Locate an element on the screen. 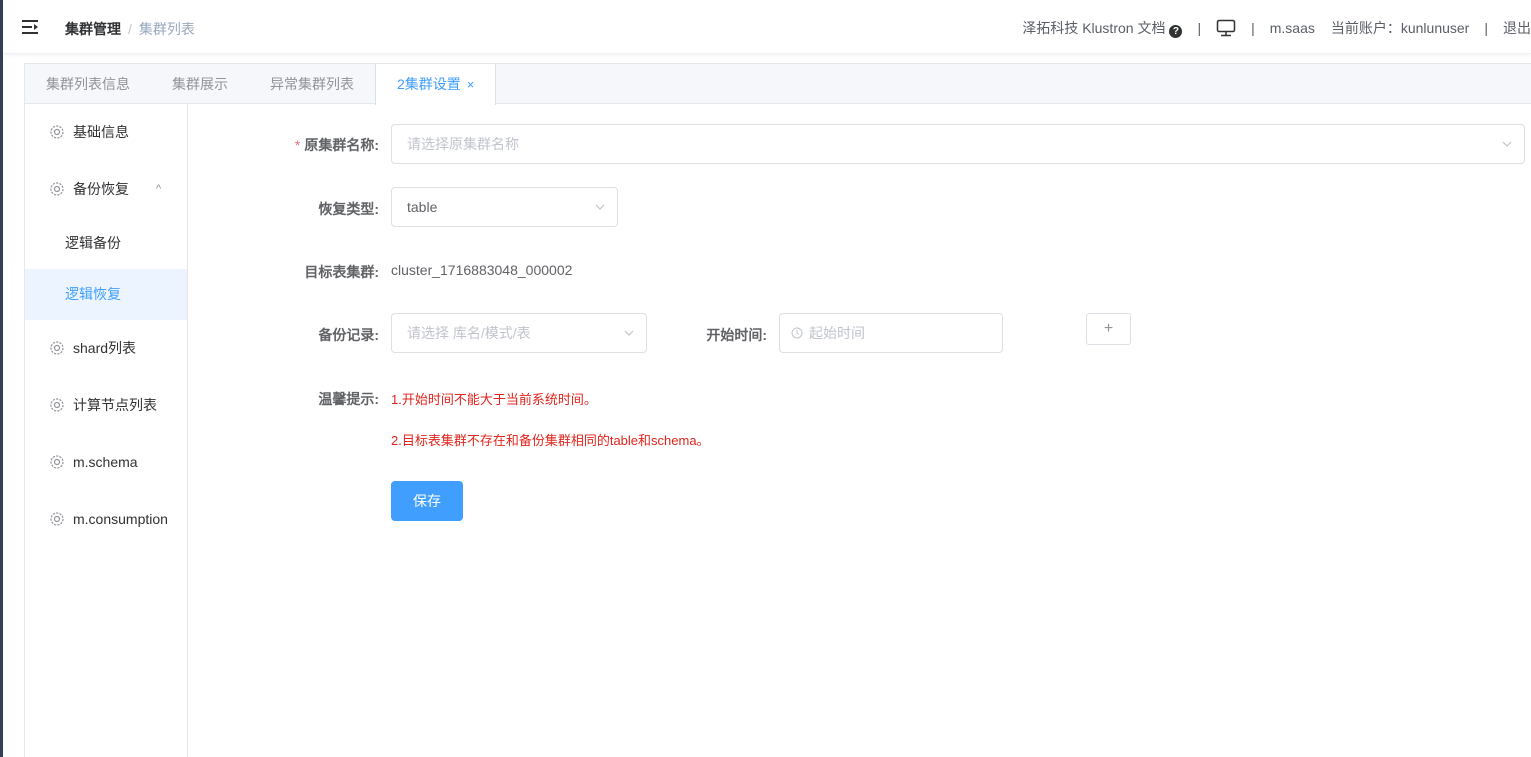 Image resolution: width=1531 pixels, height=757 pixels. menu-m-consumption: m.consumption is located at coordinates (106, 519).